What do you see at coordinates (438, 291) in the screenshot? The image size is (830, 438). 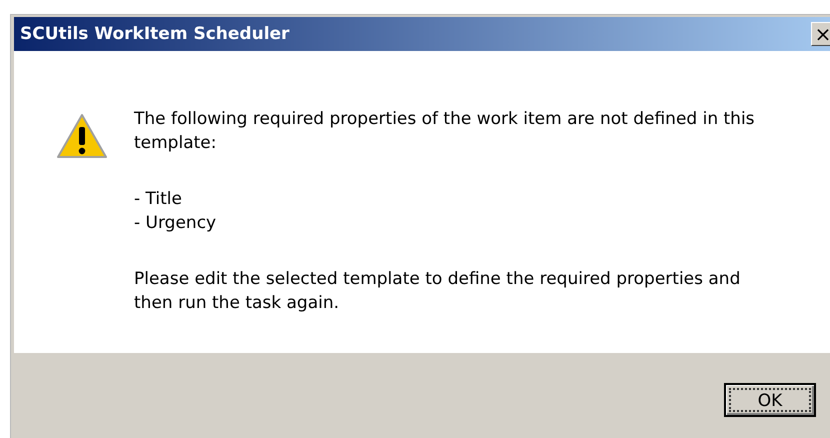 I see `instruction-text: Please edit the selected template to define the required properties and then run the task again.` at bounding box center [438, 291].